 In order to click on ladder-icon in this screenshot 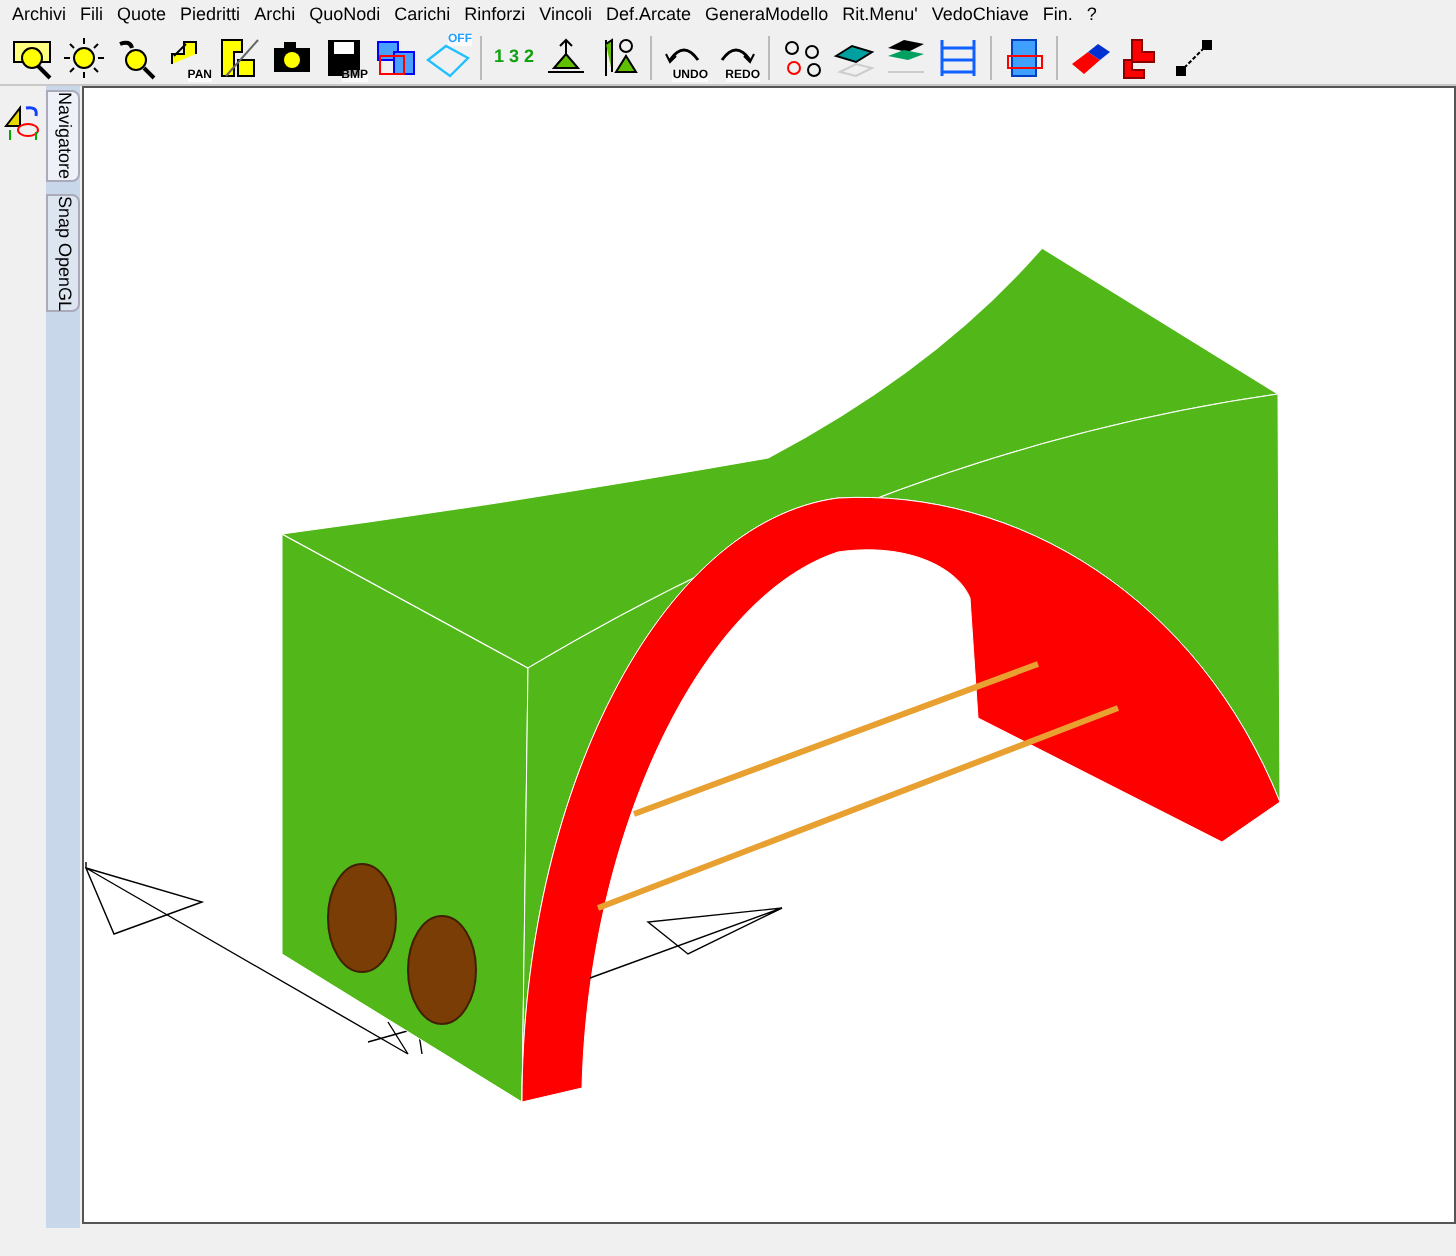, I will do `click(958, 57)`.